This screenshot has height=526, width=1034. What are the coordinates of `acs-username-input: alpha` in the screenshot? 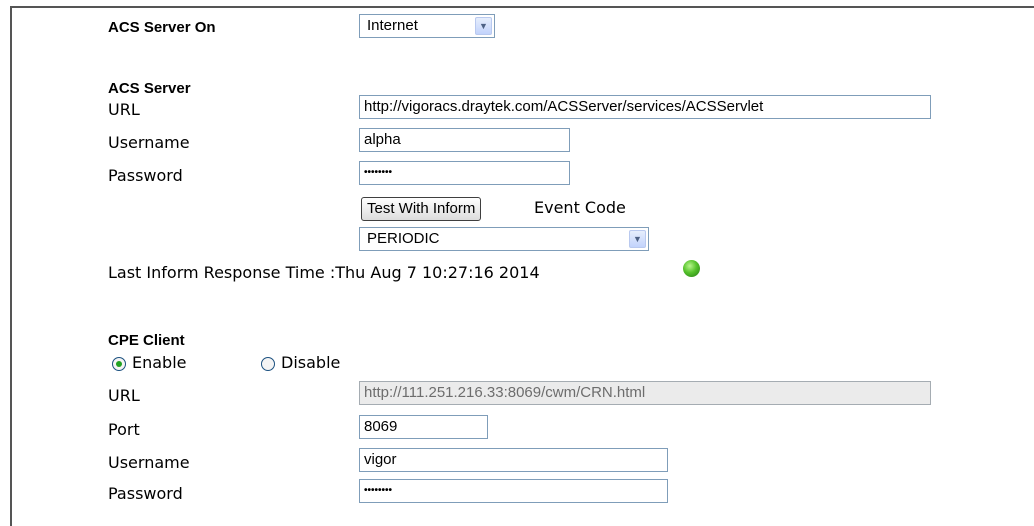 It's located at (464, 140).